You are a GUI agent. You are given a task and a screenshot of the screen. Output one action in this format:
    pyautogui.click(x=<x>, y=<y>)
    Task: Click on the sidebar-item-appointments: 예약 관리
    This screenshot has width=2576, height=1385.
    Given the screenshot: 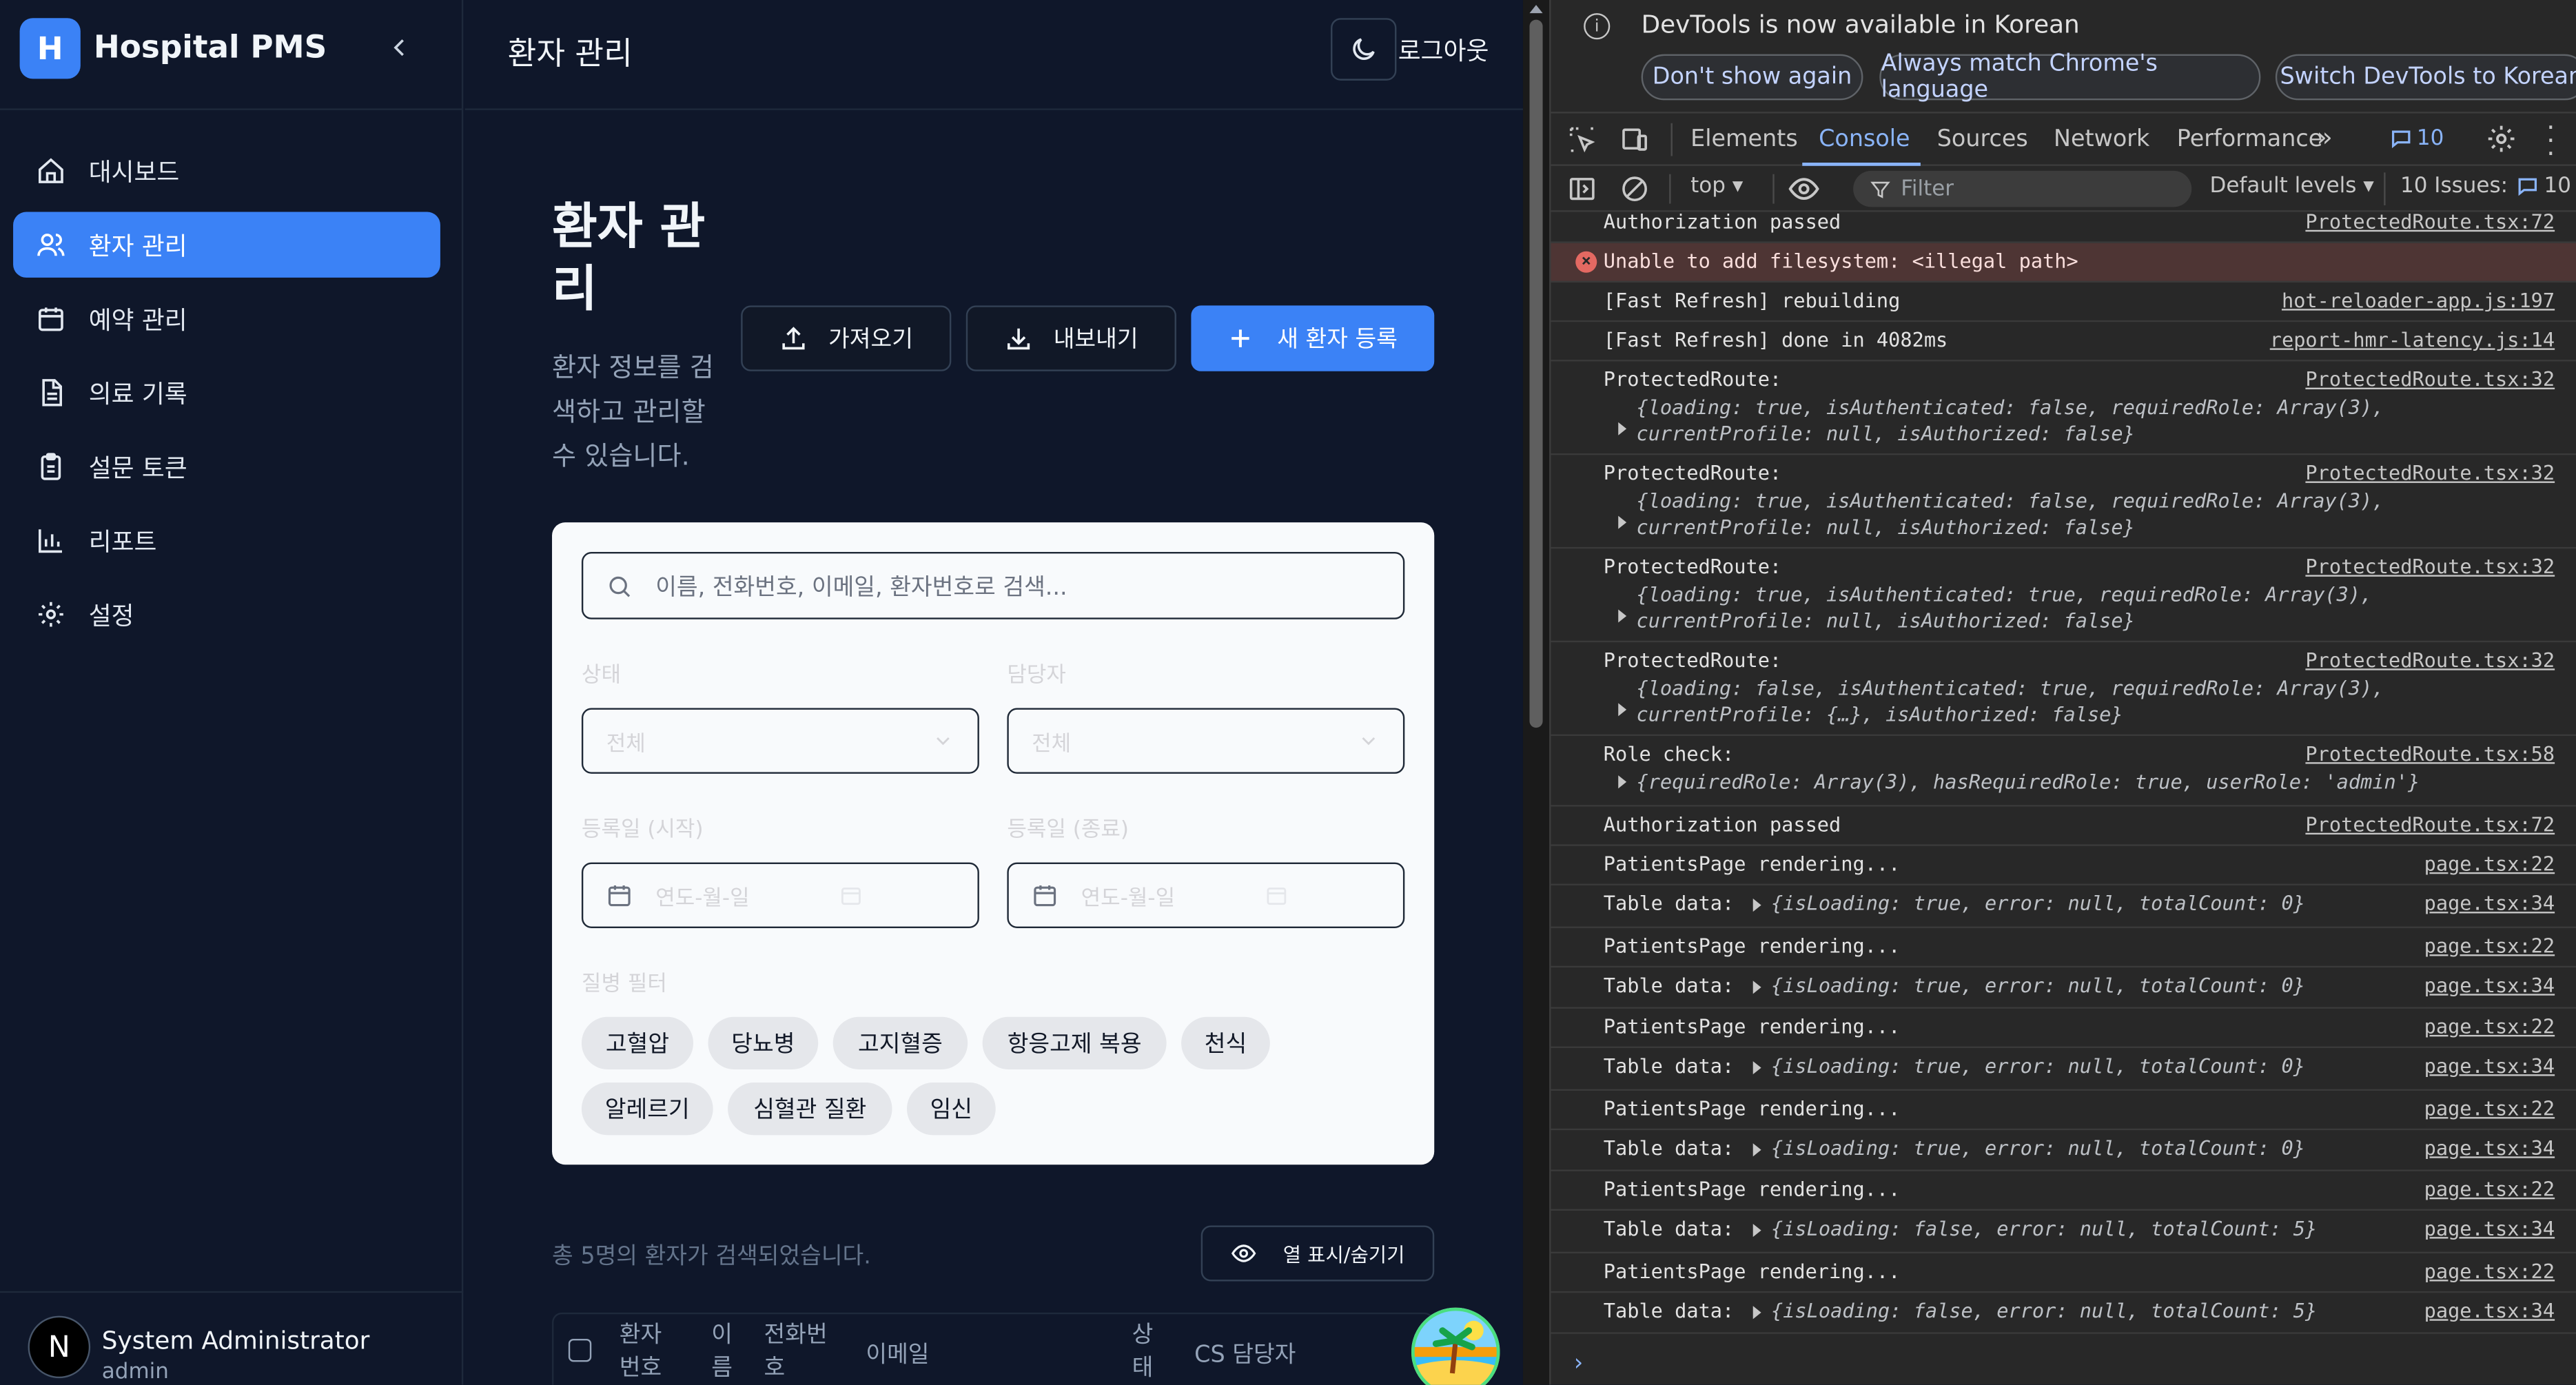 What is the action you would take?
    pyautogui.click(x=226, y=318)
    